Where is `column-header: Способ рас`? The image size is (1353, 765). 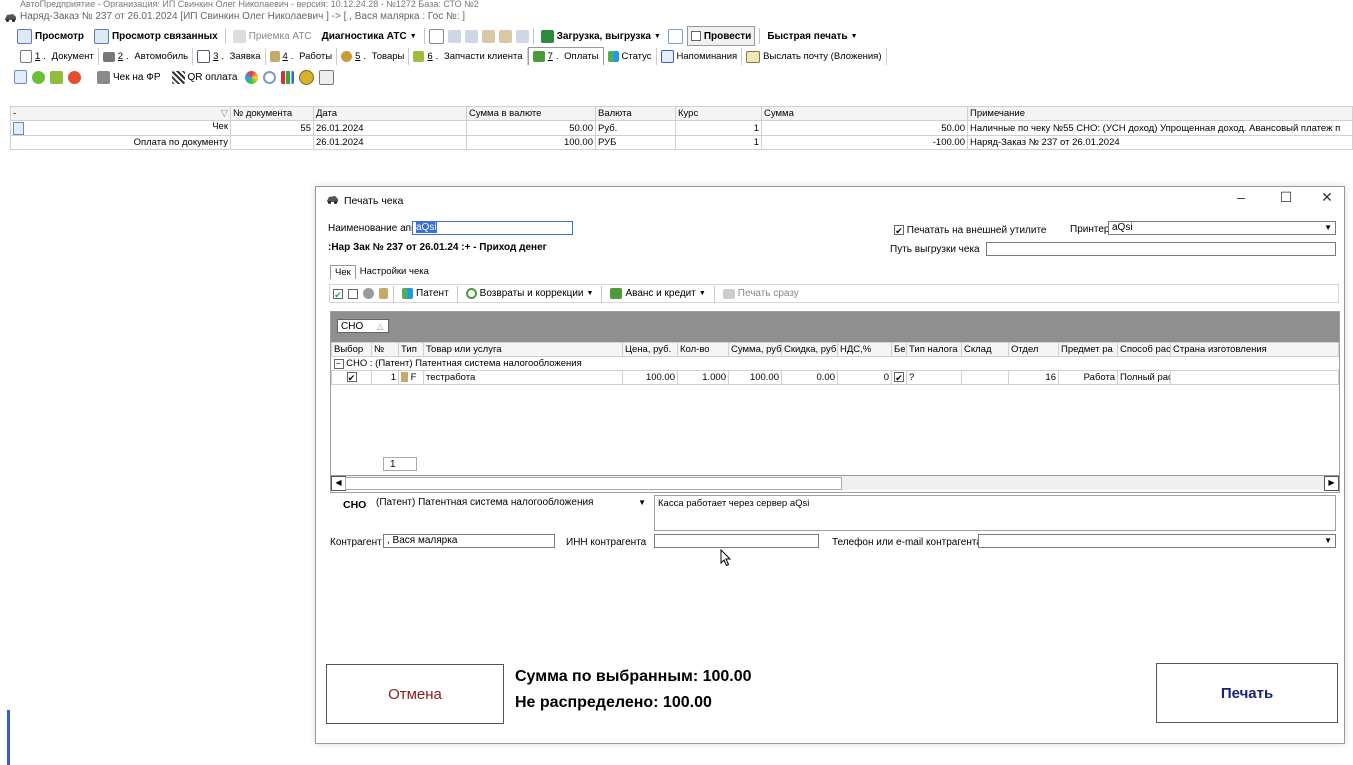 column-header: Способ рас is located at coordinates (1144, 349).